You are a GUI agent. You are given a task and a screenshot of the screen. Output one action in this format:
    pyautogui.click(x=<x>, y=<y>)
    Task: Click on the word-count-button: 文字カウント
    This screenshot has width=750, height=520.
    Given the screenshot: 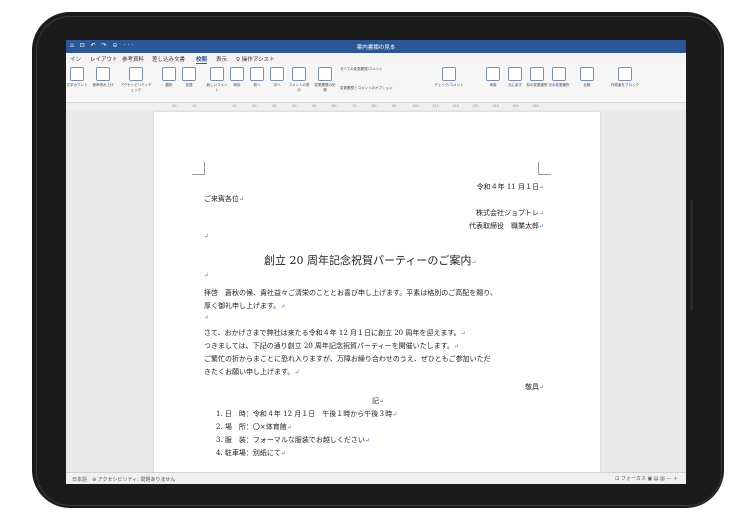 What is the action you would take?
    pyautogui.click(x=77, y=77)
    